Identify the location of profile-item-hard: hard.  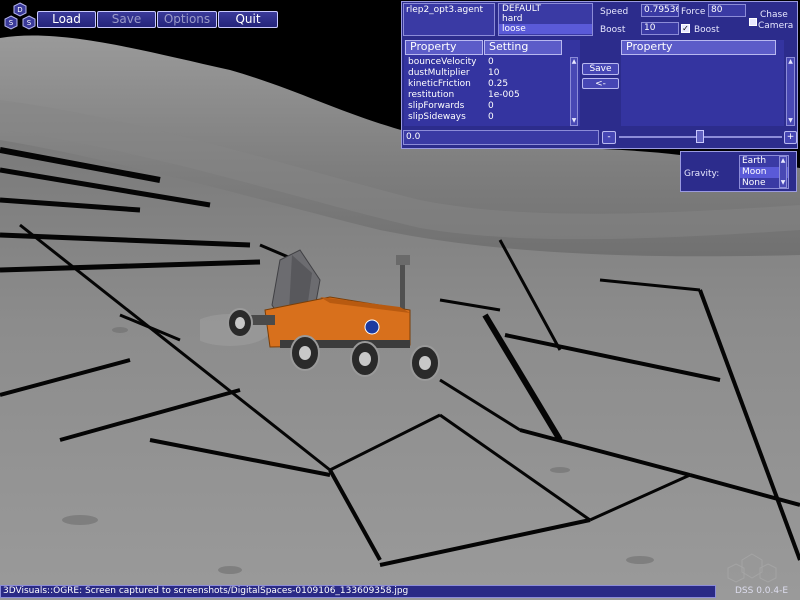
(545, 19).